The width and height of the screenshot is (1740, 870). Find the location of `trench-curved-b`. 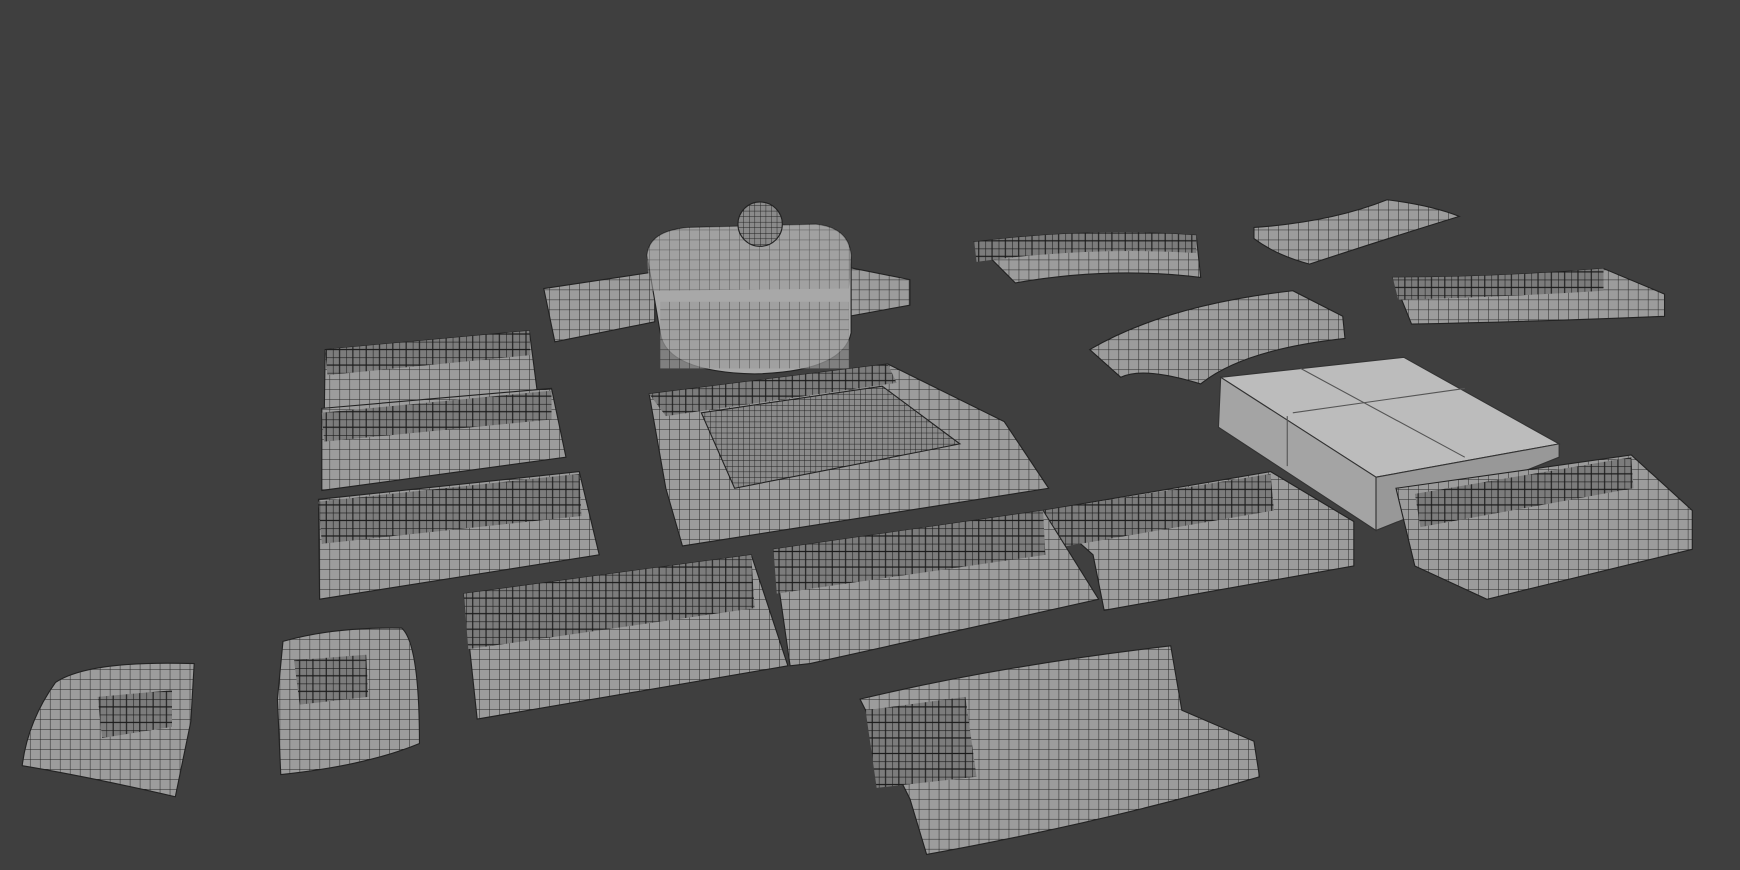

trench-curved-b is located at coordinates (1357, 232).